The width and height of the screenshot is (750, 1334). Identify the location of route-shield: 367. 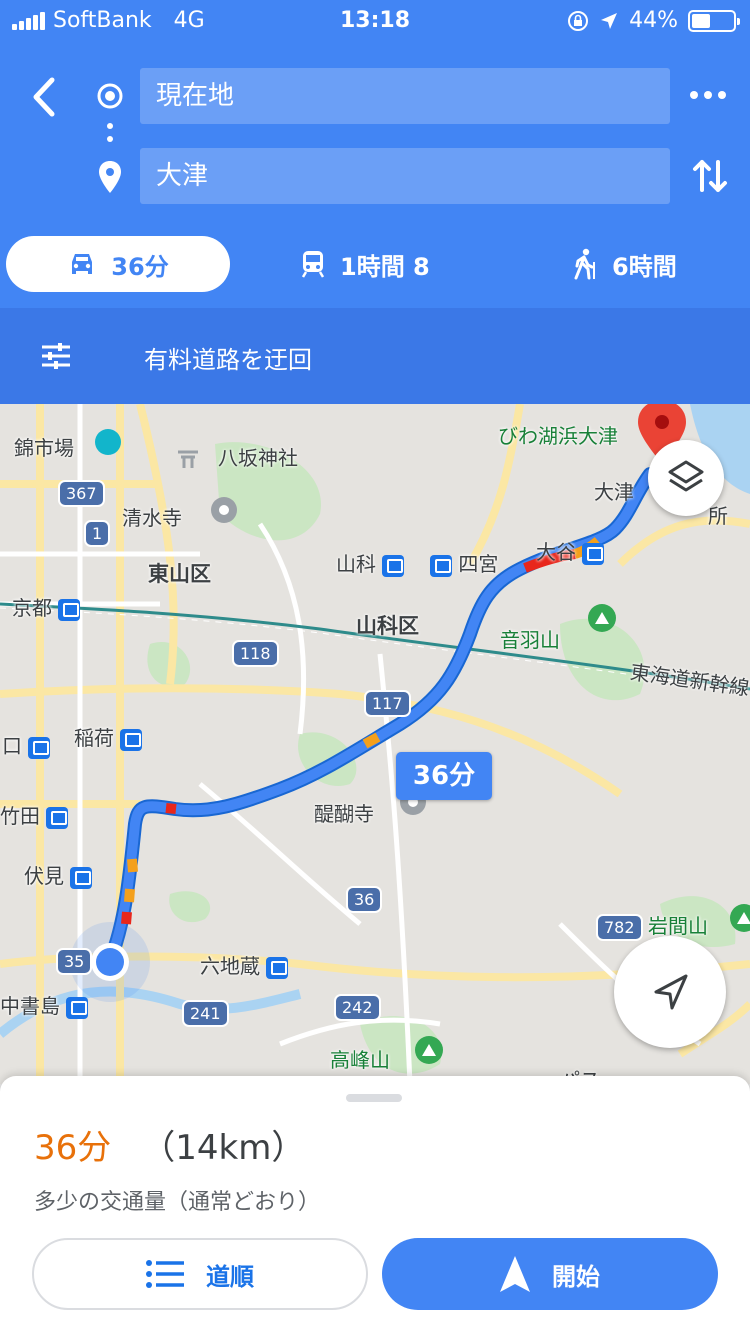
(81, 493).